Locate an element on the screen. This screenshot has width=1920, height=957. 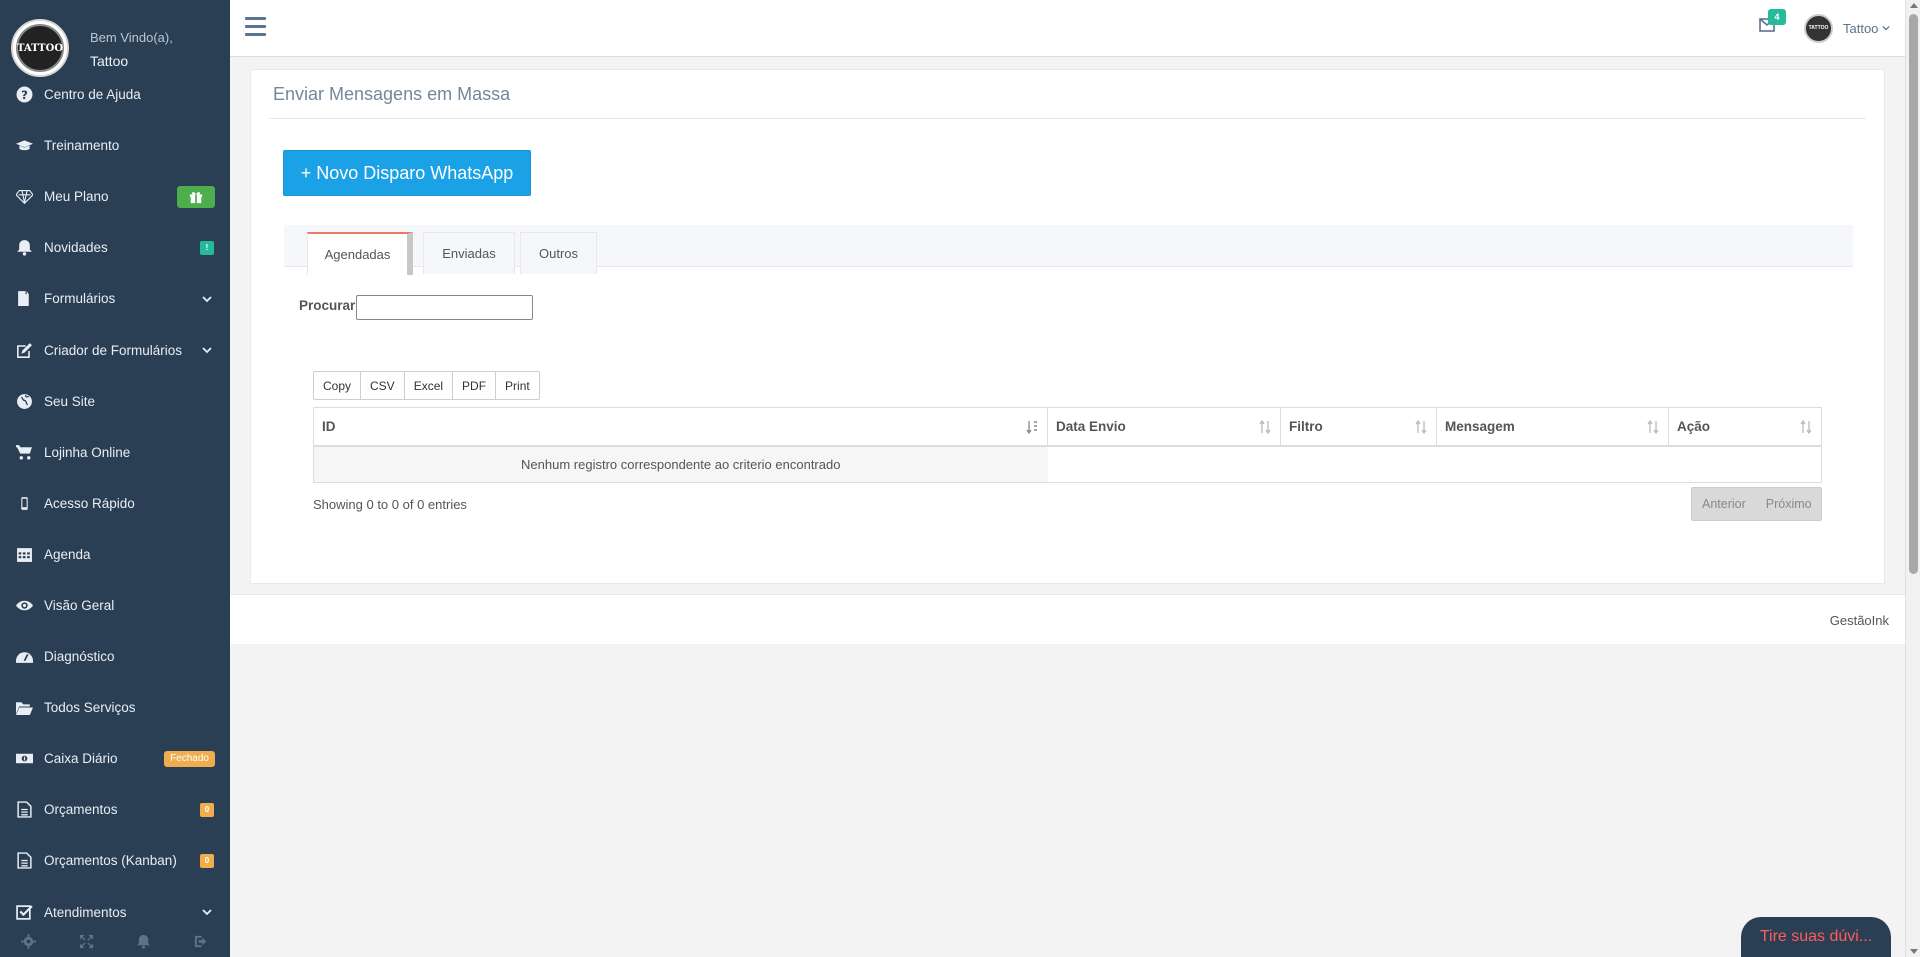
previous-page-button: Anterior is located at coordinates (1724, 504).